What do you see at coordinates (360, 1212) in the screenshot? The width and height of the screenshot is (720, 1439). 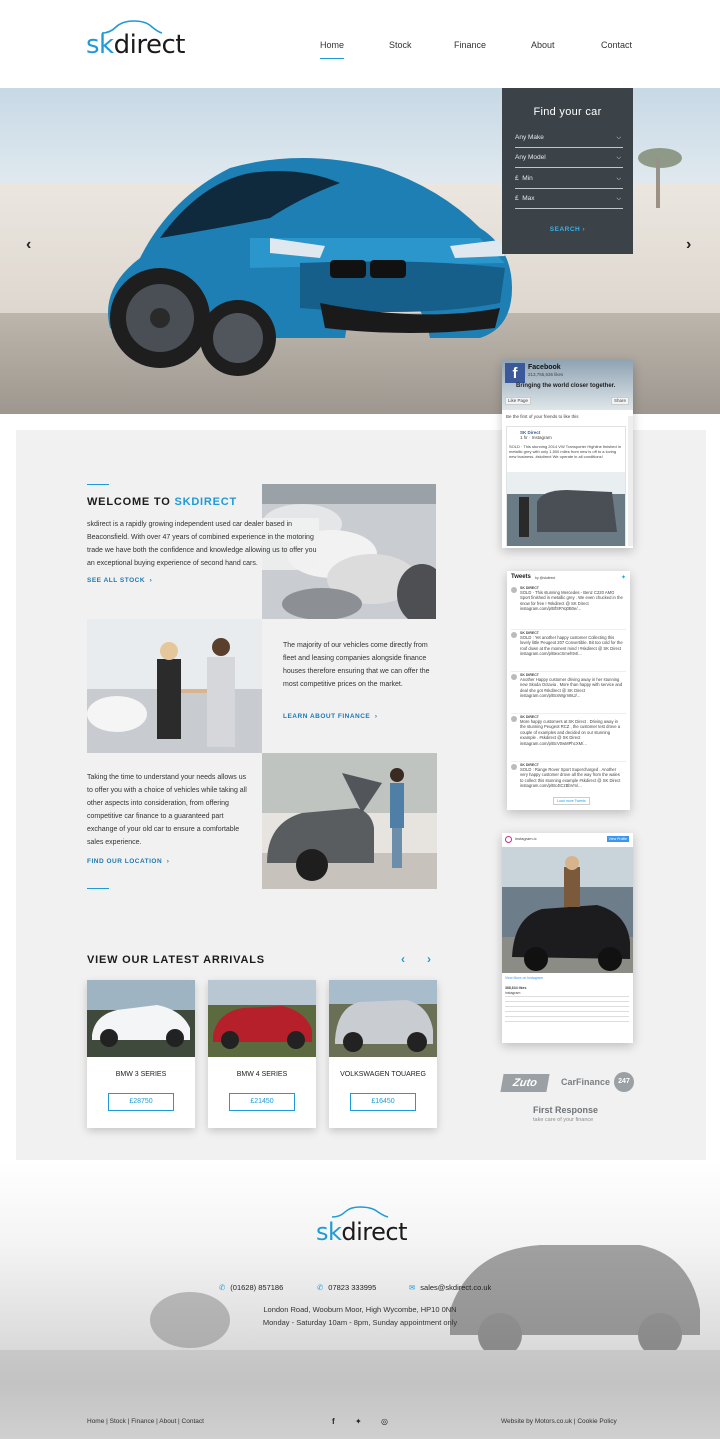 I see `footer-logo-roof-icon` at bounding box center [360, 1212].